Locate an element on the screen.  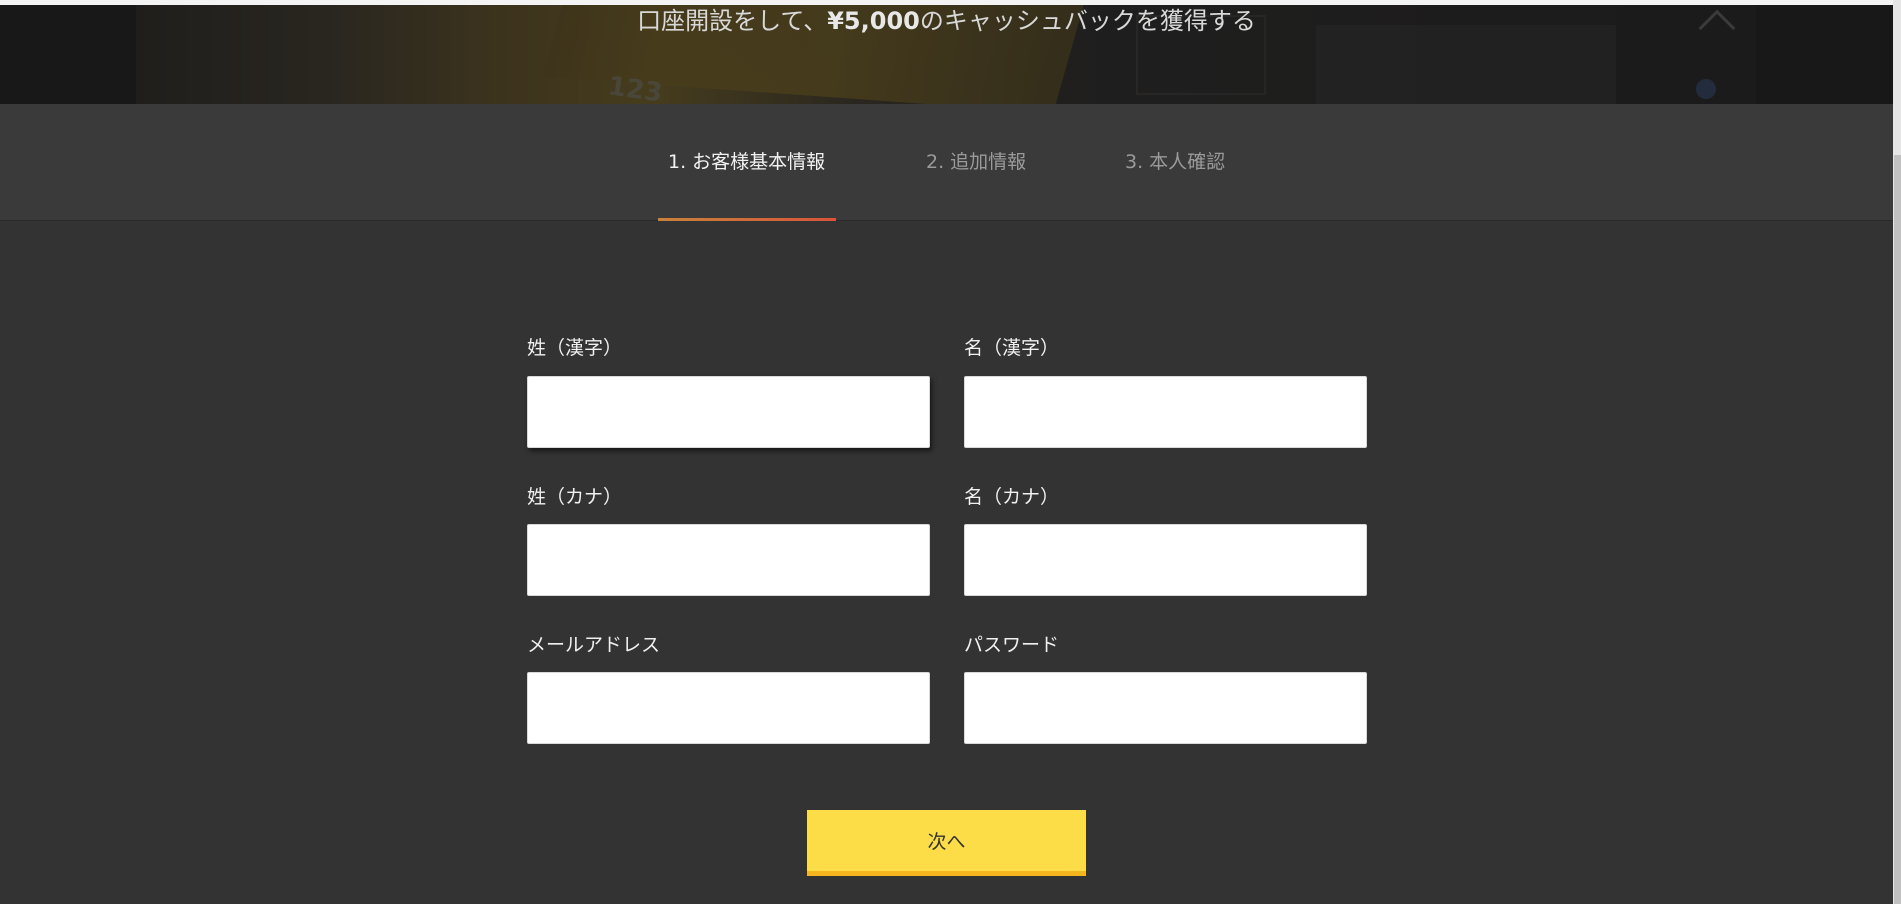
next-button: 次へ is located at coordinates (946, 843).